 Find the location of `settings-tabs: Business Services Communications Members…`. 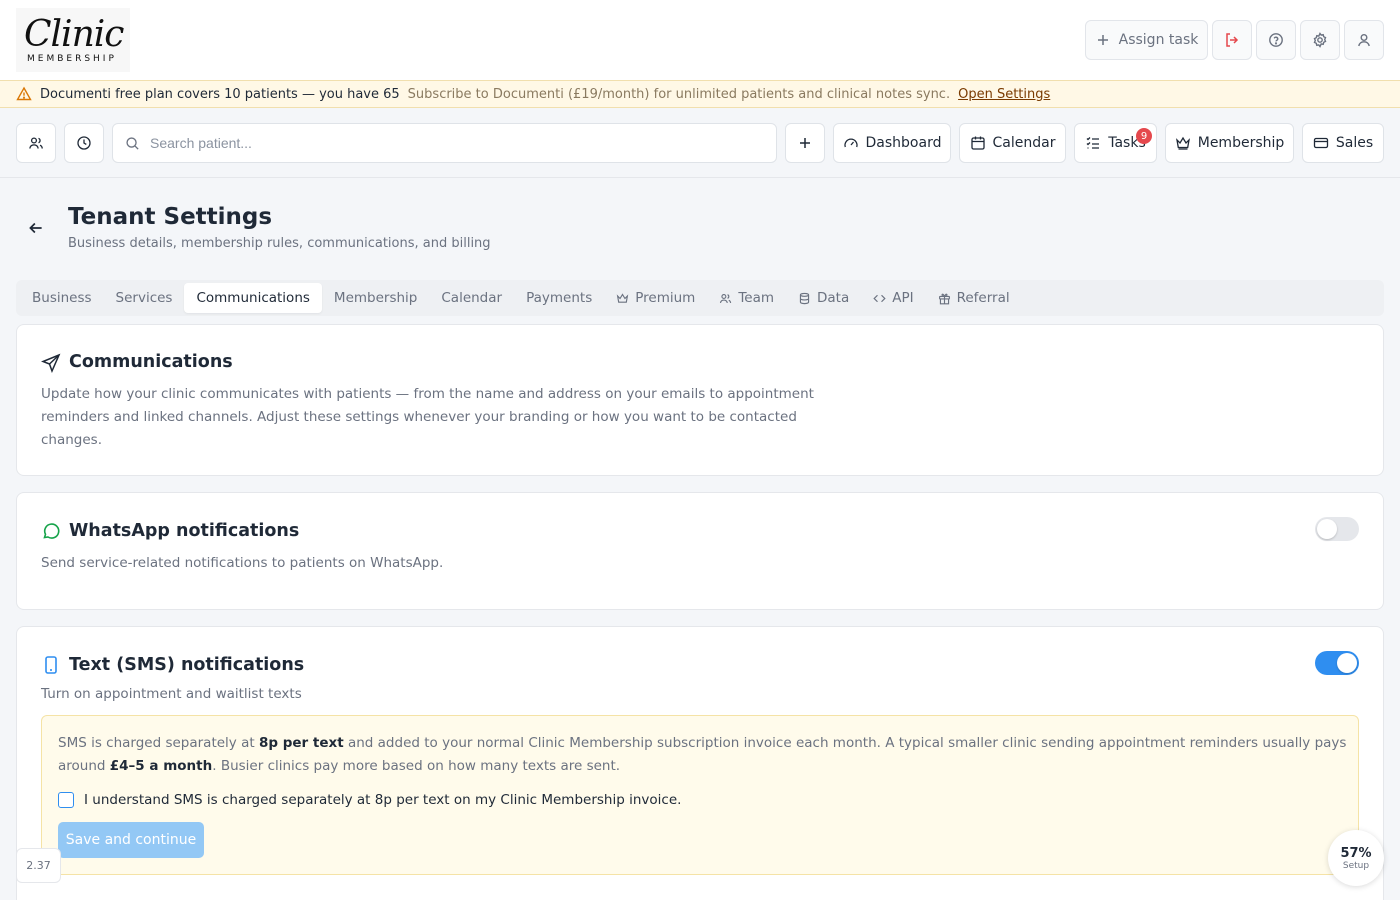

settings-tabs: Business Services Communications Members… is located at coordinates (700, 298).